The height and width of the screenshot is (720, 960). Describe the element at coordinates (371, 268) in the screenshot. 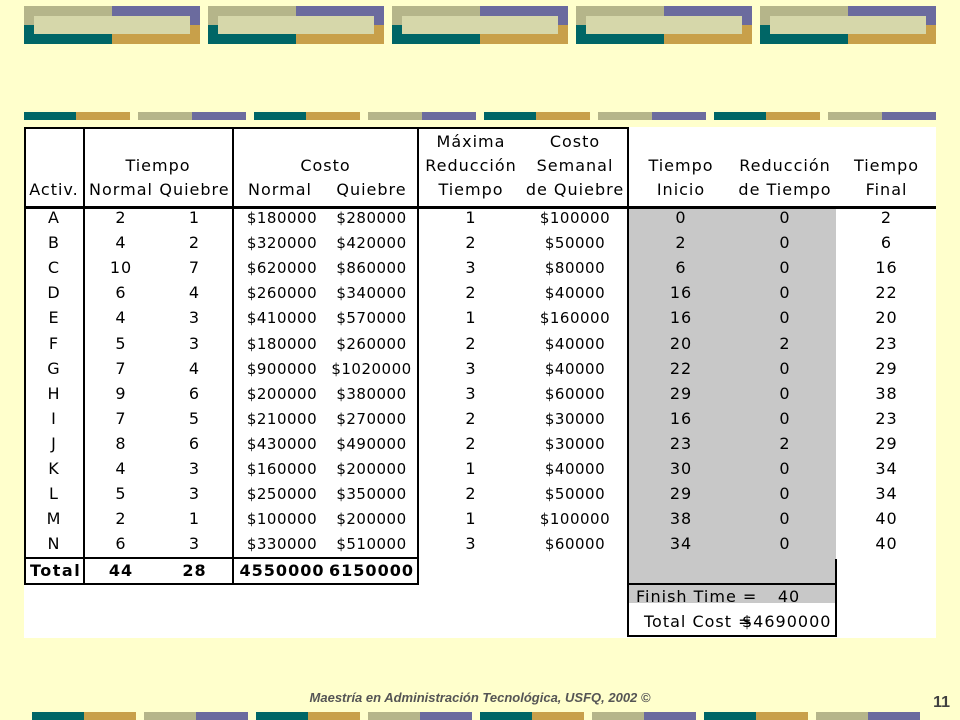

I see `cell-crash-cost: $860000` at that location.